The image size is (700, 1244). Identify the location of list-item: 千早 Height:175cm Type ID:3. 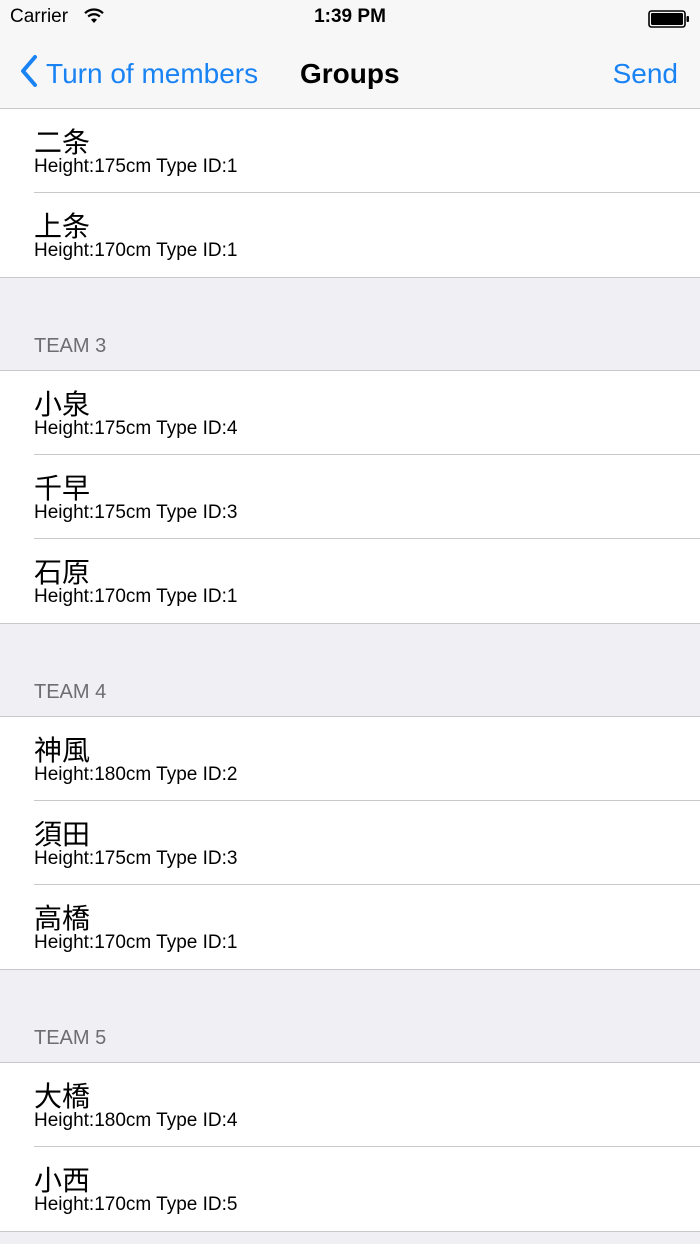
(350, 496).